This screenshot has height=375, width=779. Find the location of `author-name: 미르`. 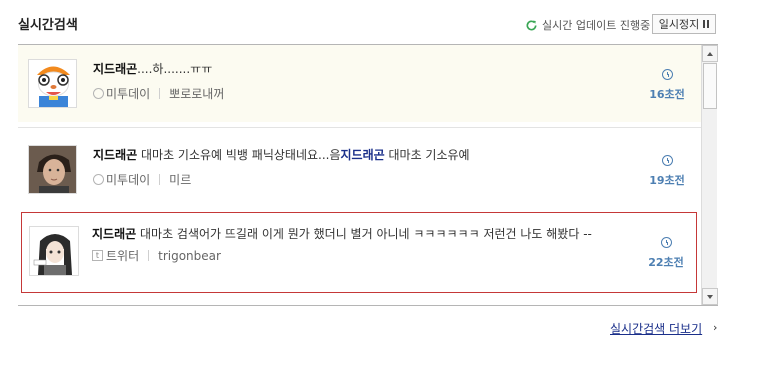

author-name: 미르 is located at coordinates (180, 179).